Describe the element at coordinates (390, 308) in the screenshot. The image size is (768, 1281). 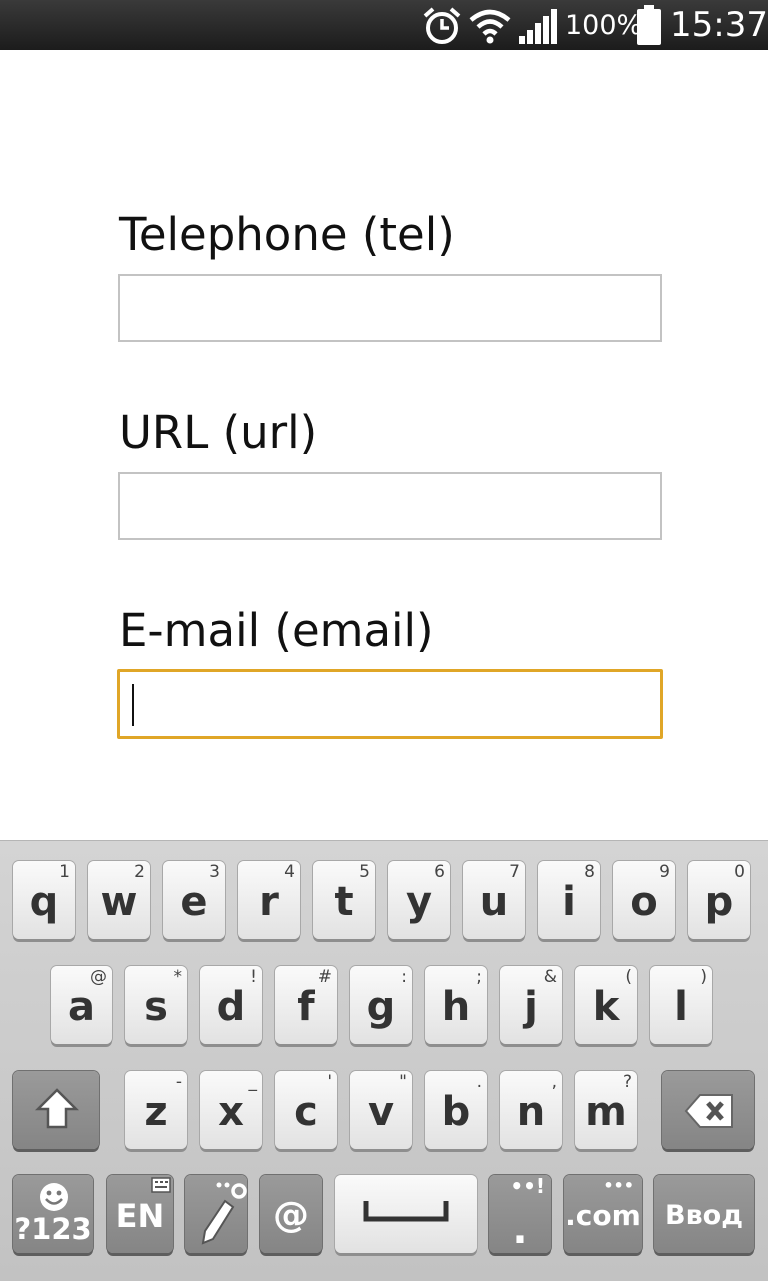
I see `telephone-input` at that location.